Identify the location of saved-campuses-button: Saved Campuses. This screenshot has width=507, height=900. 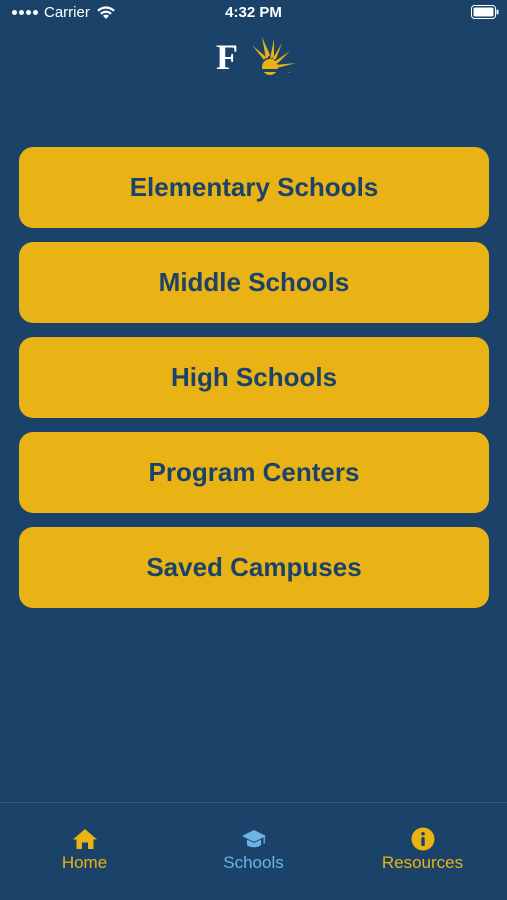
(254, 567).